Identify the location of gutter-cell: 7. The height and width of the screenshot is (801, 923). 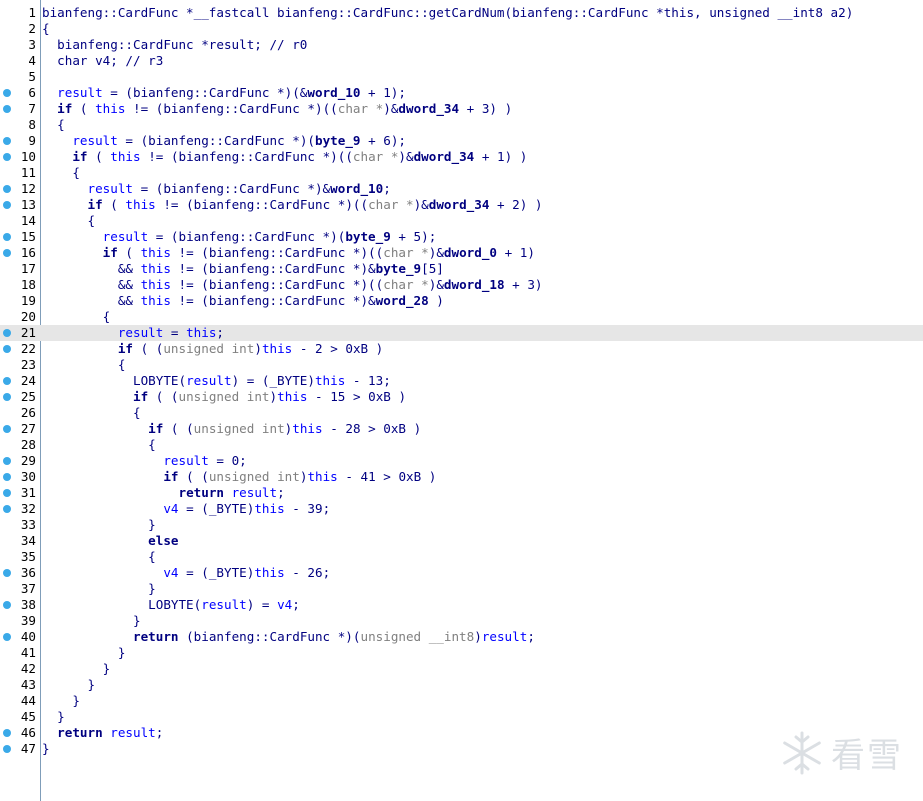
(20, 109).